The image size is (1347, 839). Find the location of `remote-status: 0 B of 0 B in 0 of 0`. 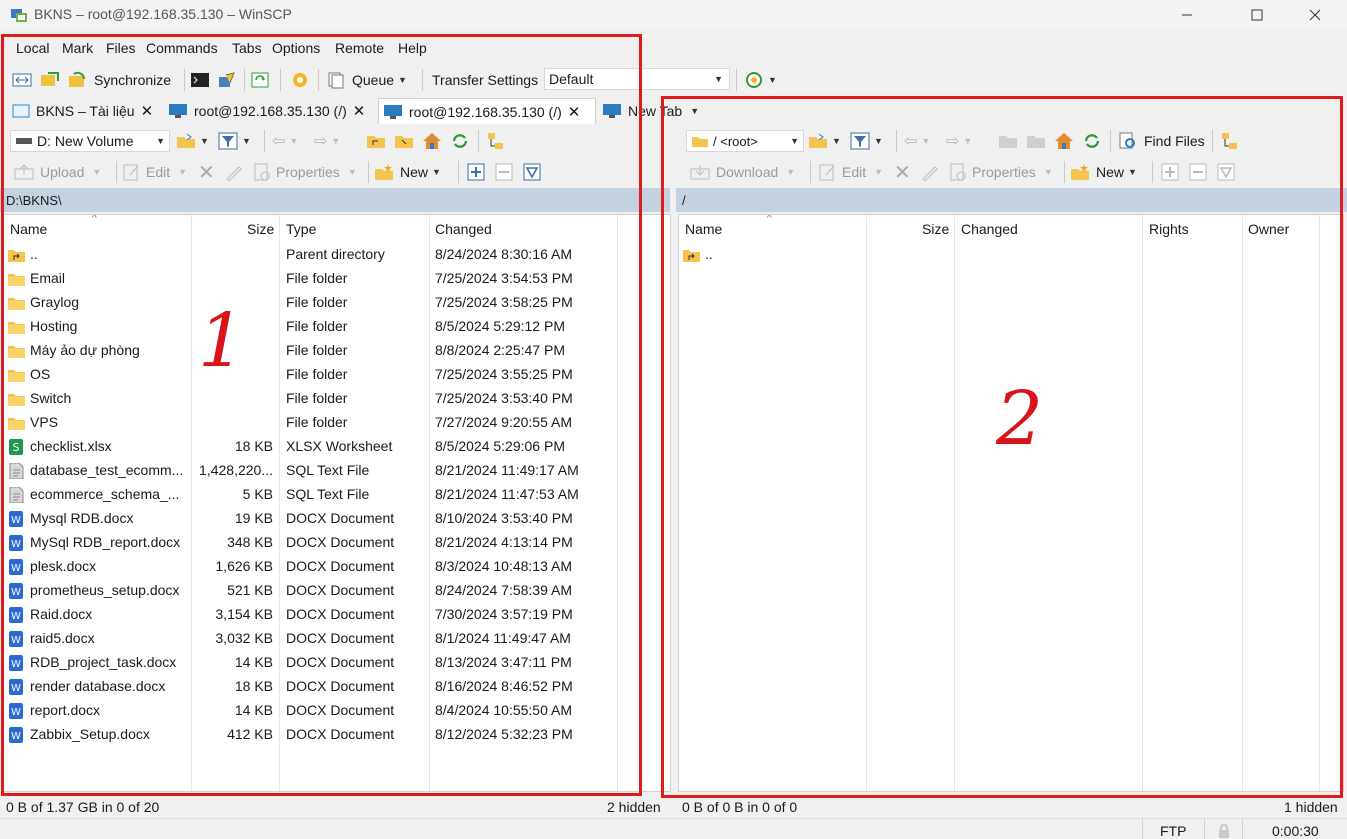

remote-status: 0 B of 0 B in 0 of 0 is located at coordinates (740, 807).